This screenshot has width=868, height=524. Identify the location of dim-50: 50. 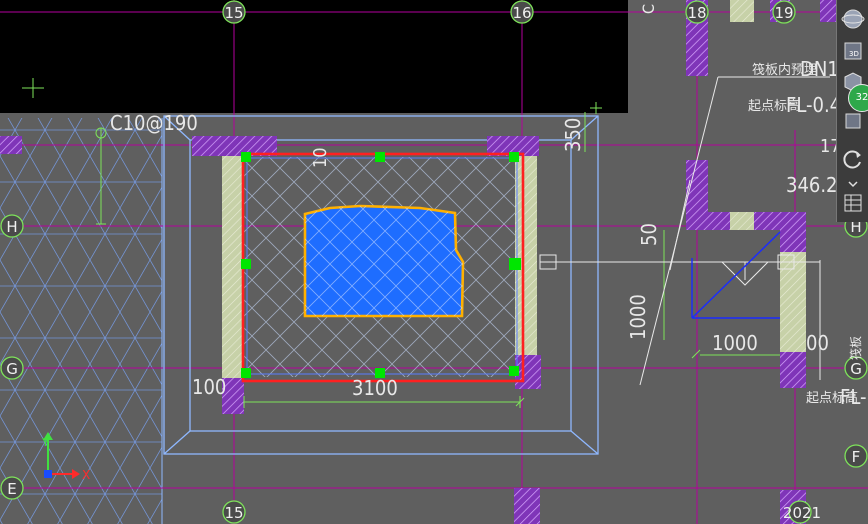
(649, 234).